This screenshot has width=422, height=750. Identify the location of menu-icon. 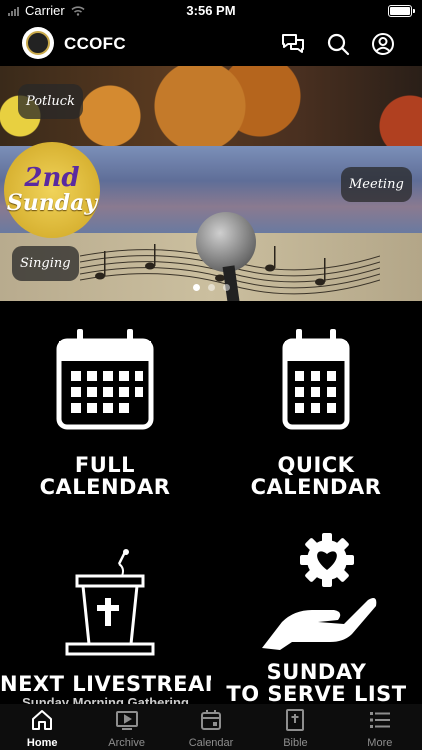
(379, 720).